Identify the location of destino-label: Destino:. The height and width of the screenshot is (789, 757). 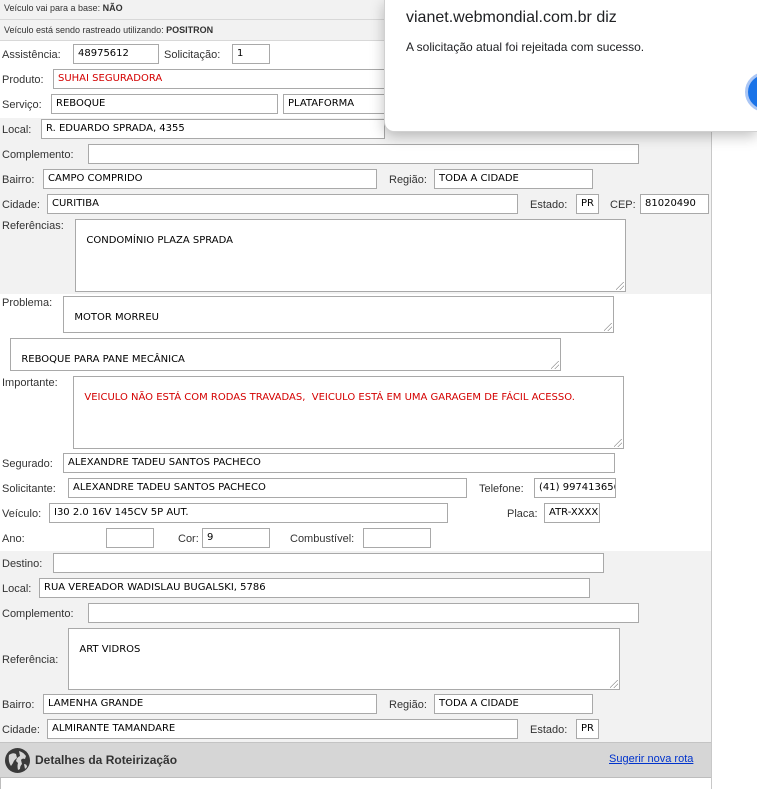
(22, 564).